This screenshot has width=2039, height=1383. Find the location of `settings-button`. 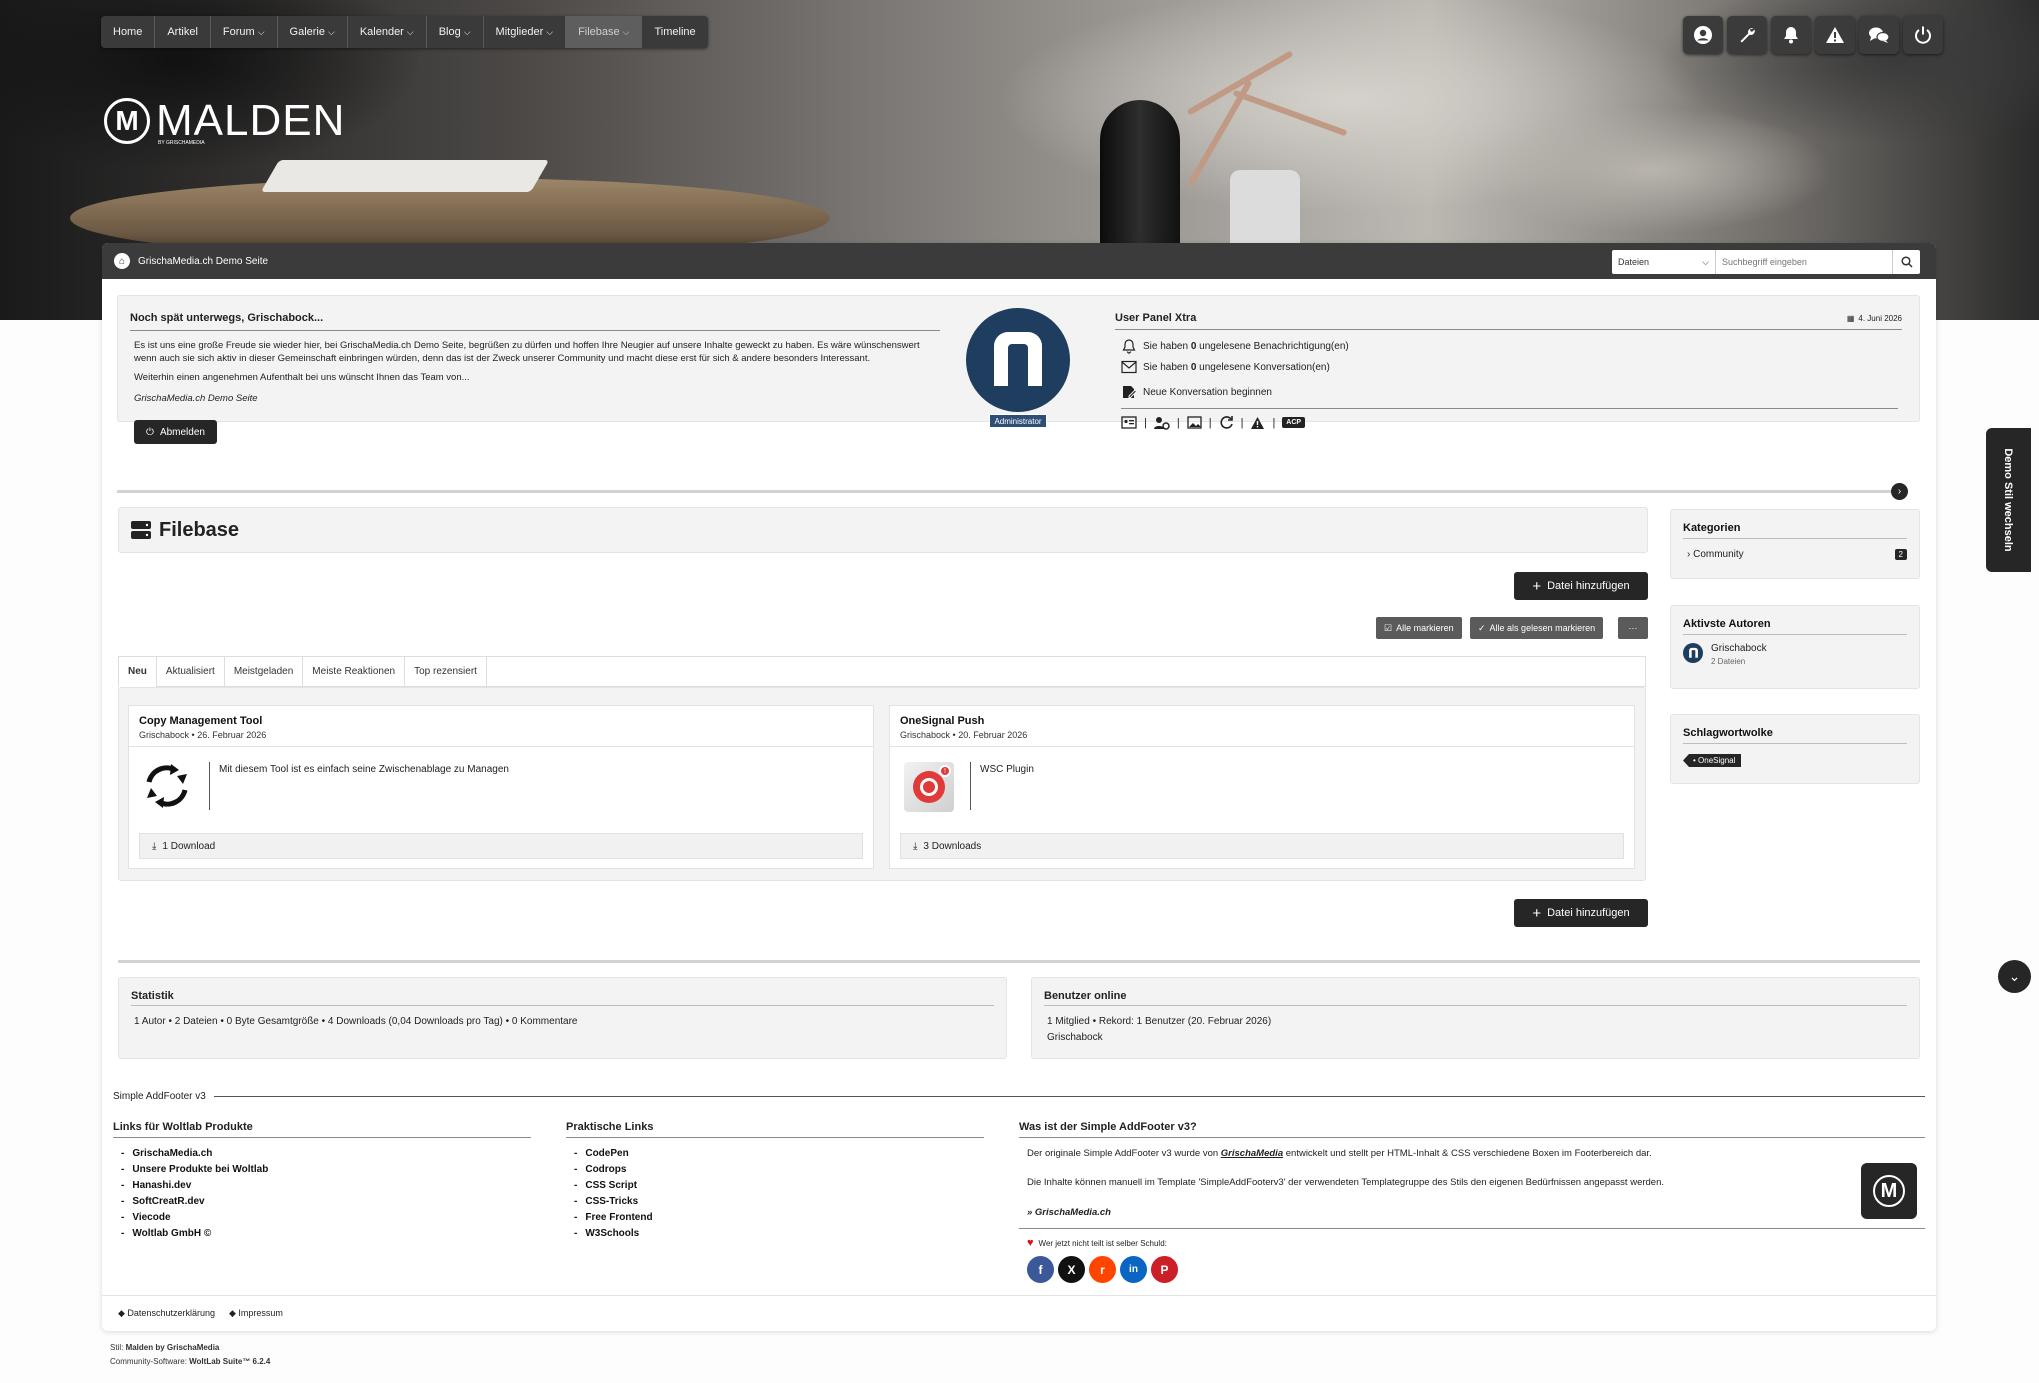

settings-button is located at coordinates (1747, 35).